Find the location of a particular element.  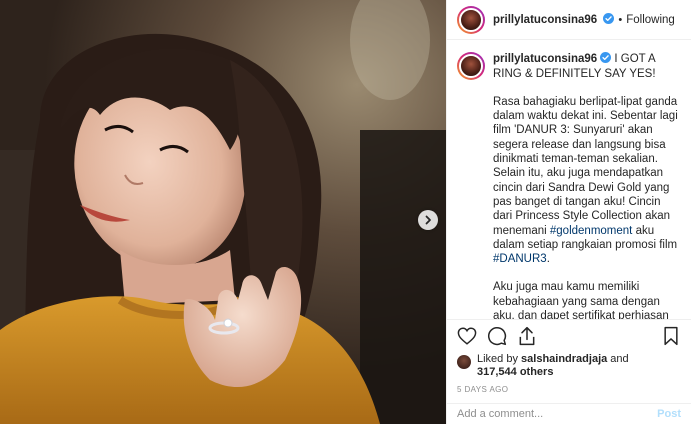

likes-count: 317,544 others is located at coordinates (515, 372).